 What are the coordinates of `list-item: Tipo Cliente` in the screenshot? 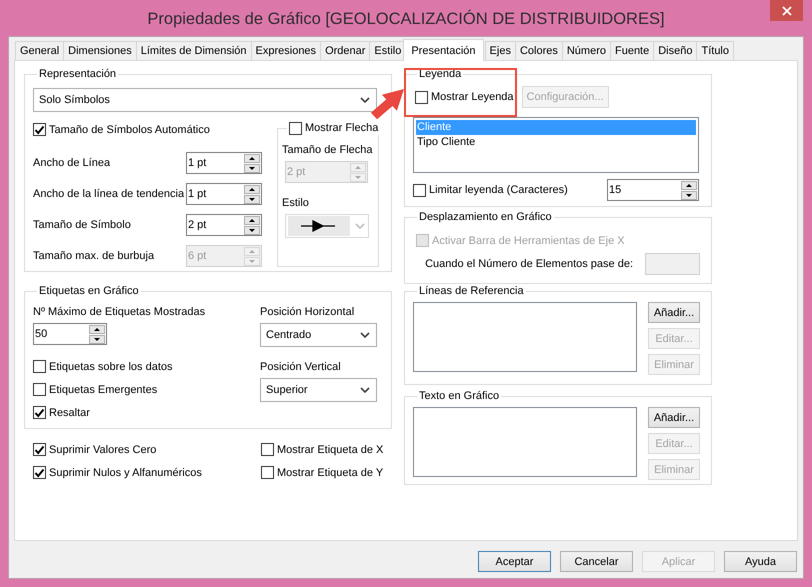 It's located at (556, 142).